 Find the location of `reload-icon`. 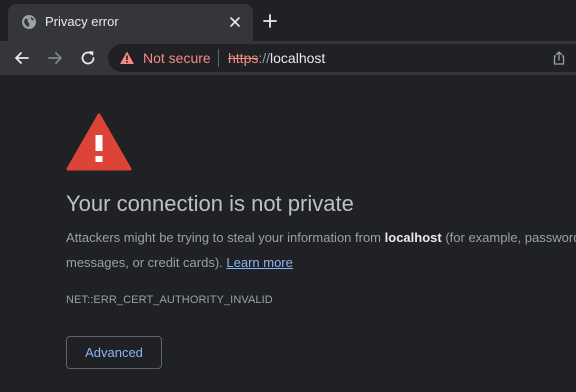

reload-icon is located at coordinates (88, 58).